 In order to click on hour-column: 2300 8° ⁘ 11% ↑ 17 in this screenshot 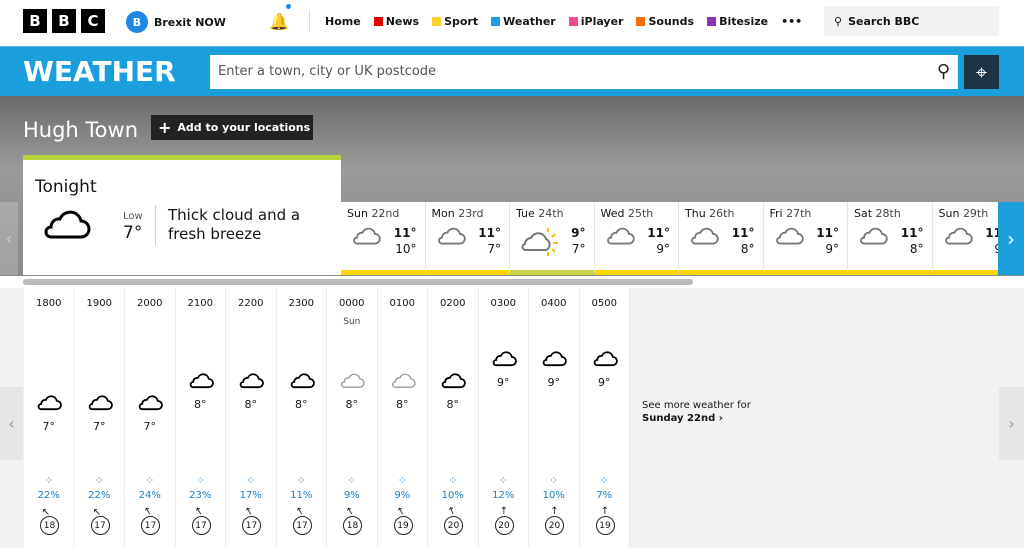, I will do `click(301, 418)`.